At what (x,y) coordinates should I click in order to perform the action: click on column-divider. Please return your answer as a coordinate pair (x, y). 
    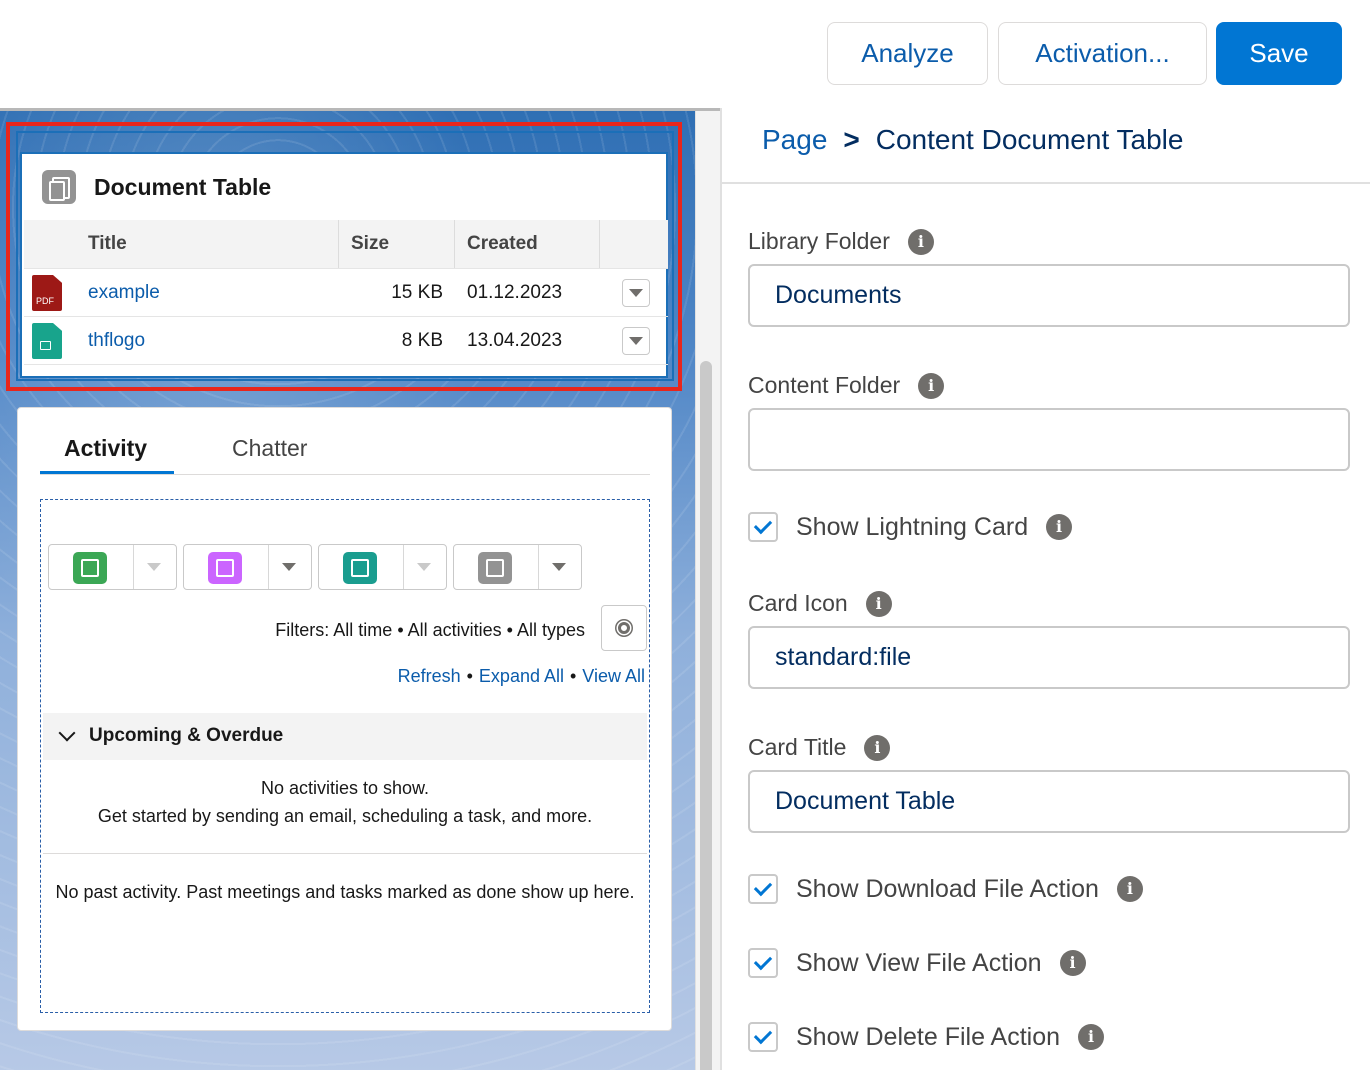
    Looking at the image, I should click on (599, 244).